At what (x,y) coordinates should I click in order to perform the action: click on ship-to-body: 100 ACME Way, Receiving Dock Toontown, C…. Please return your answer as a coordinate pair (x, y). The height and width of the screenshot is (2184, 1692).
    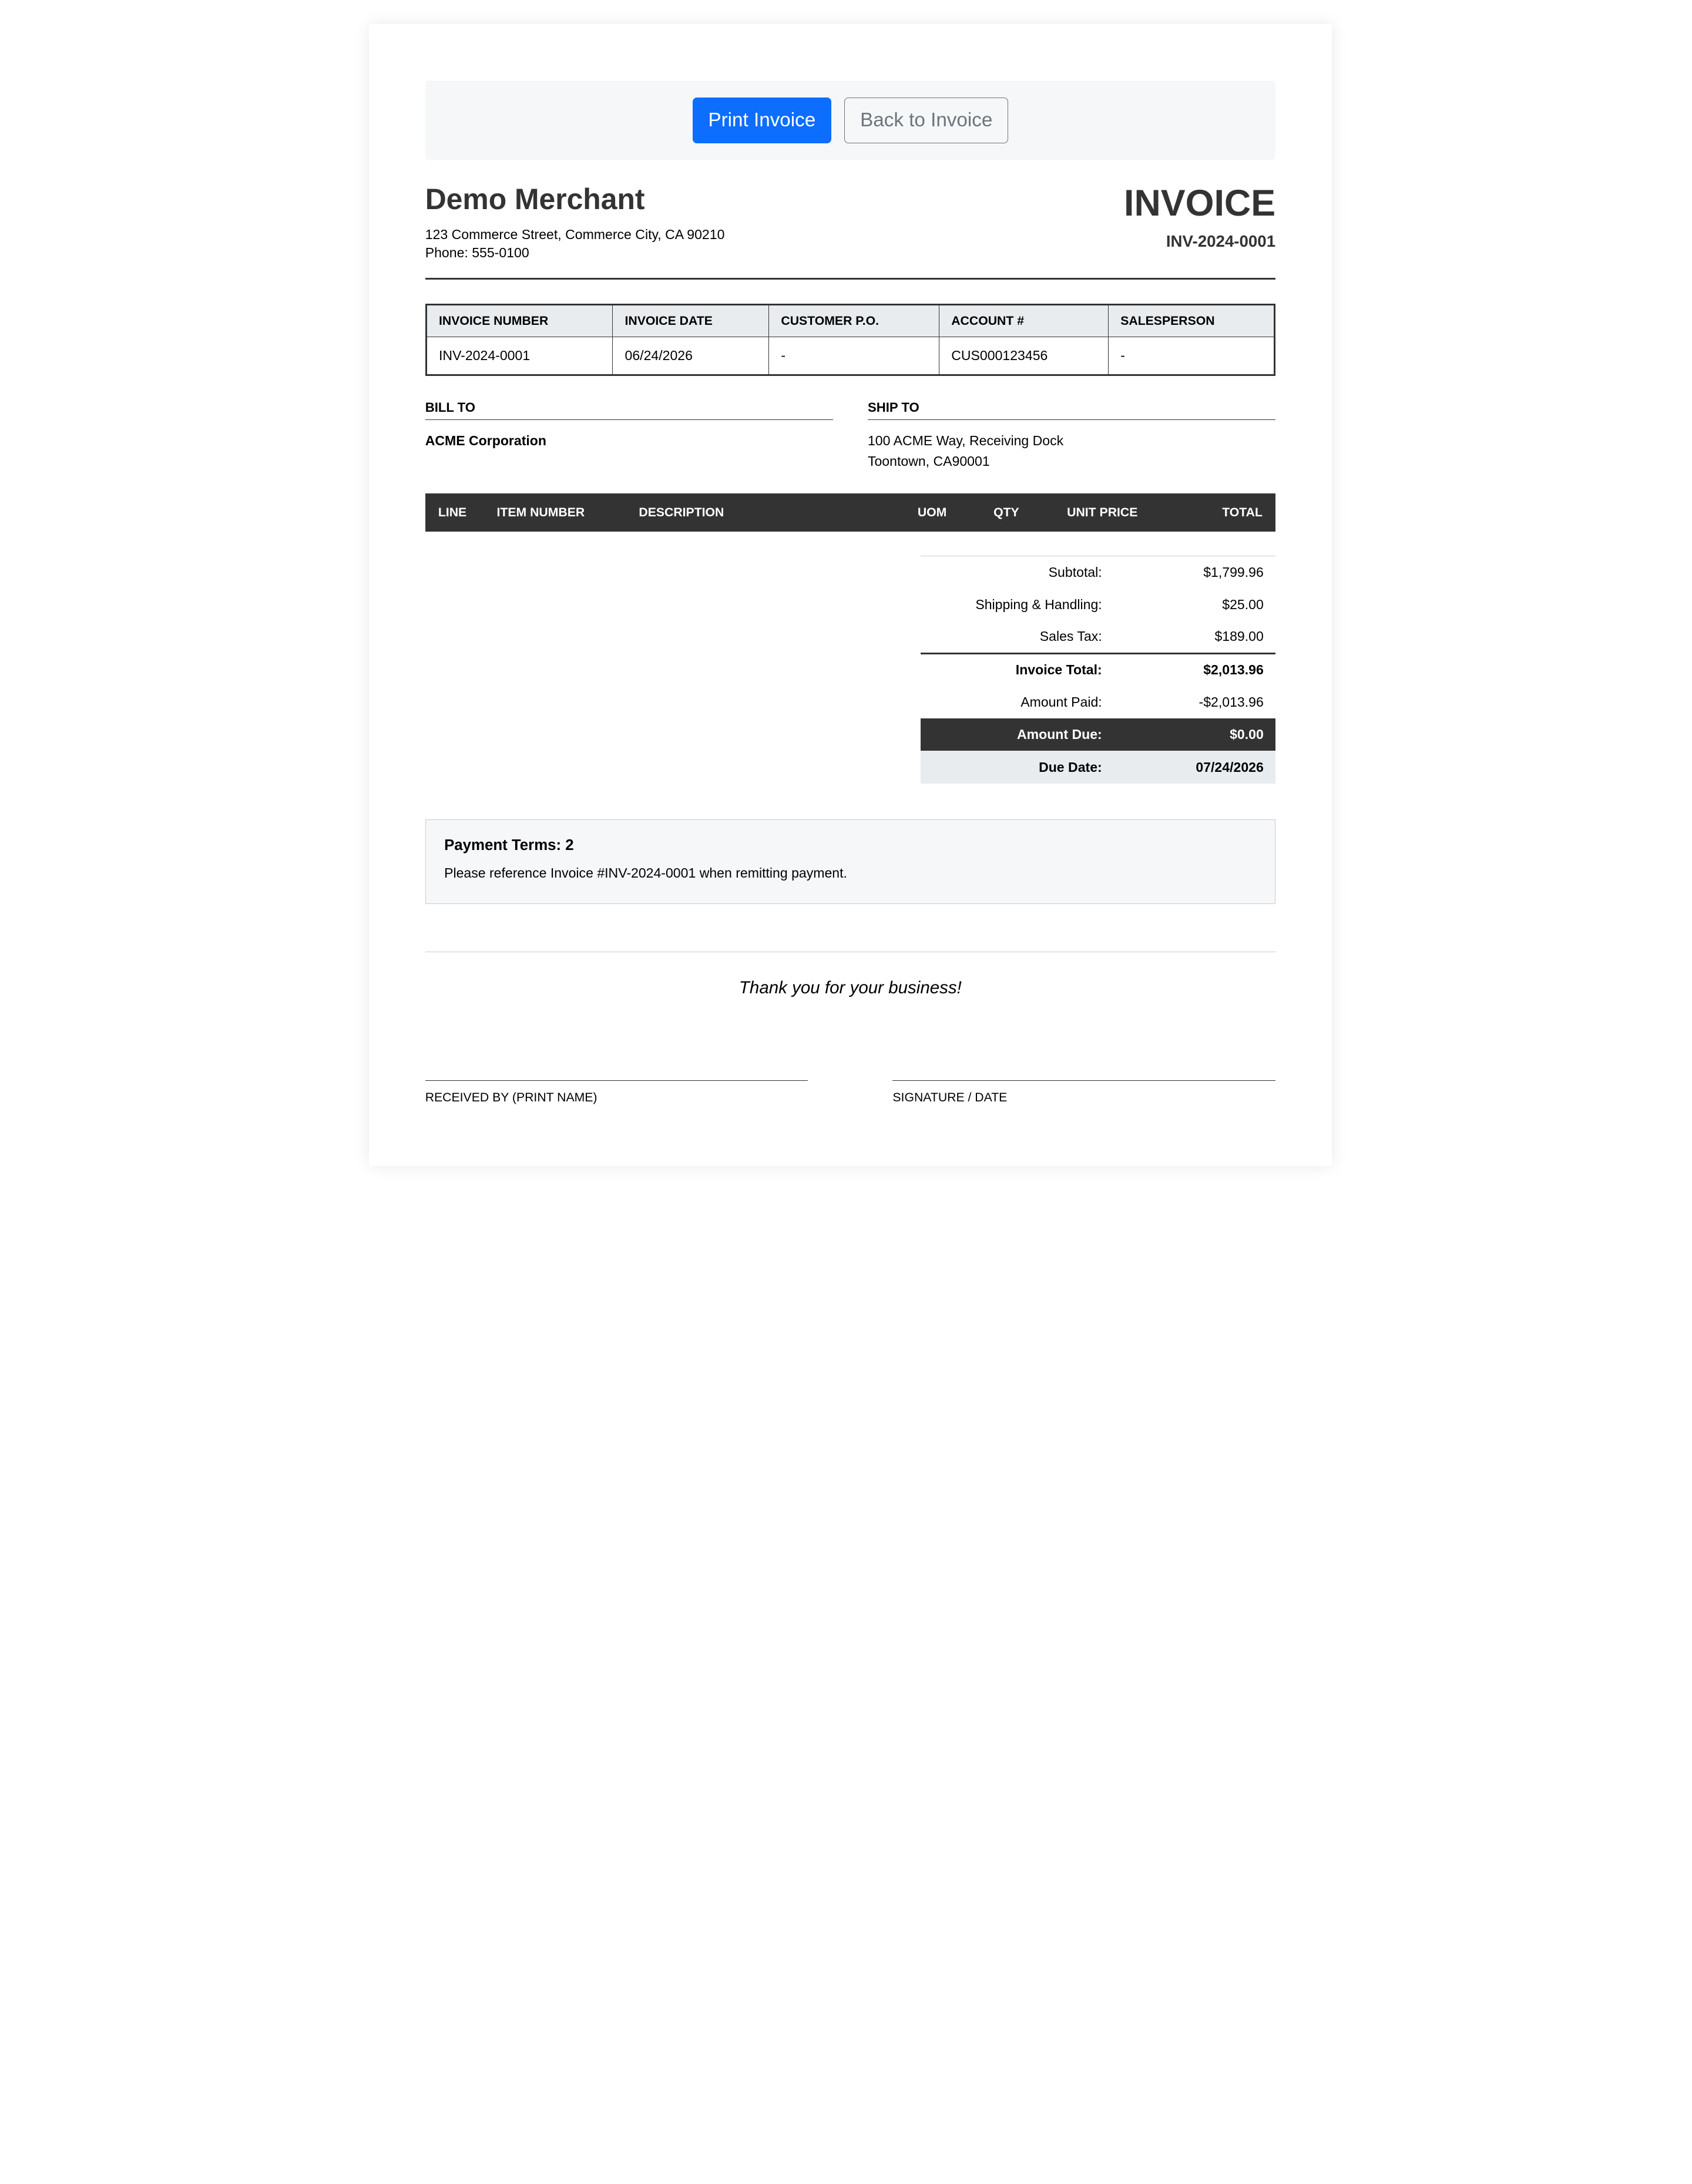
    Looking at the image, I should click on (1071, 451).